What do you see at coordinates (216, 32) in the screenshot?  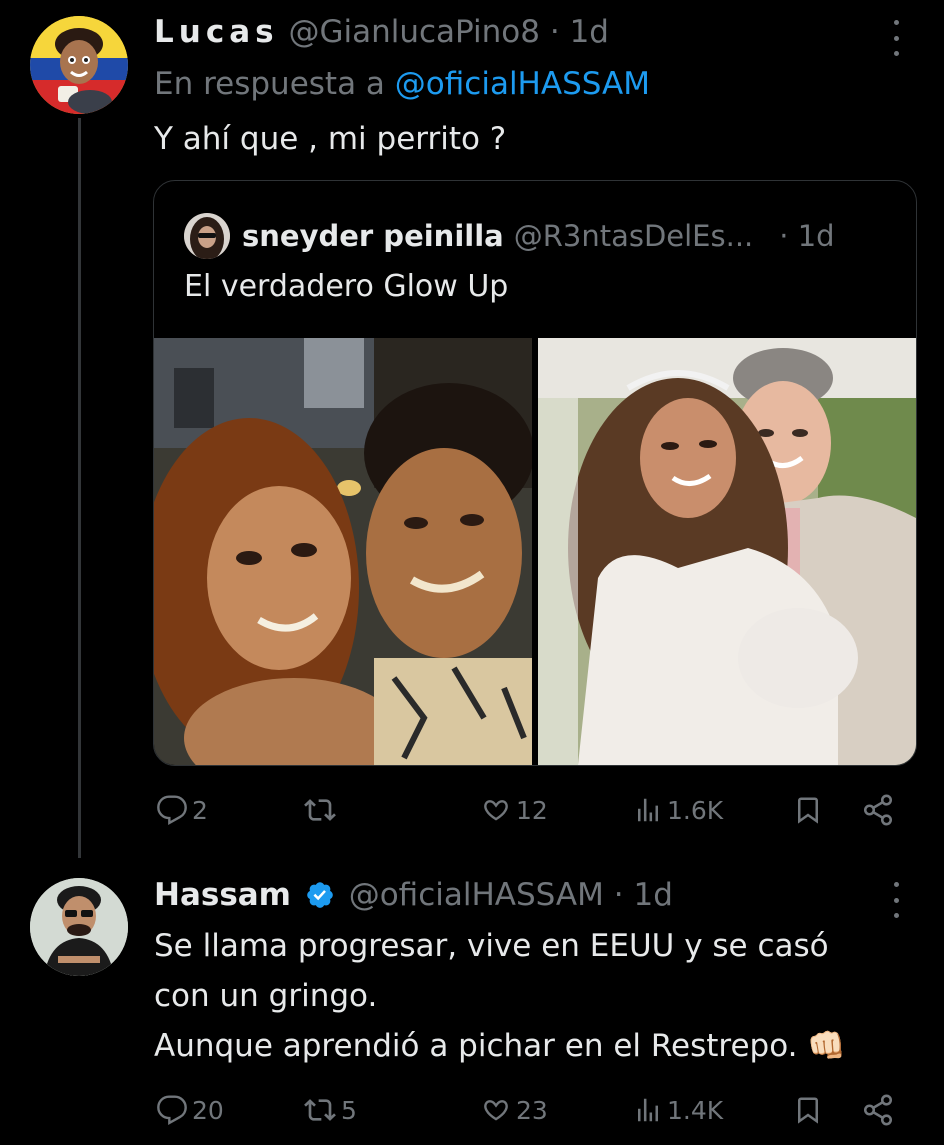 I see `display-name: Lucas` at bounding box center [216, 32].